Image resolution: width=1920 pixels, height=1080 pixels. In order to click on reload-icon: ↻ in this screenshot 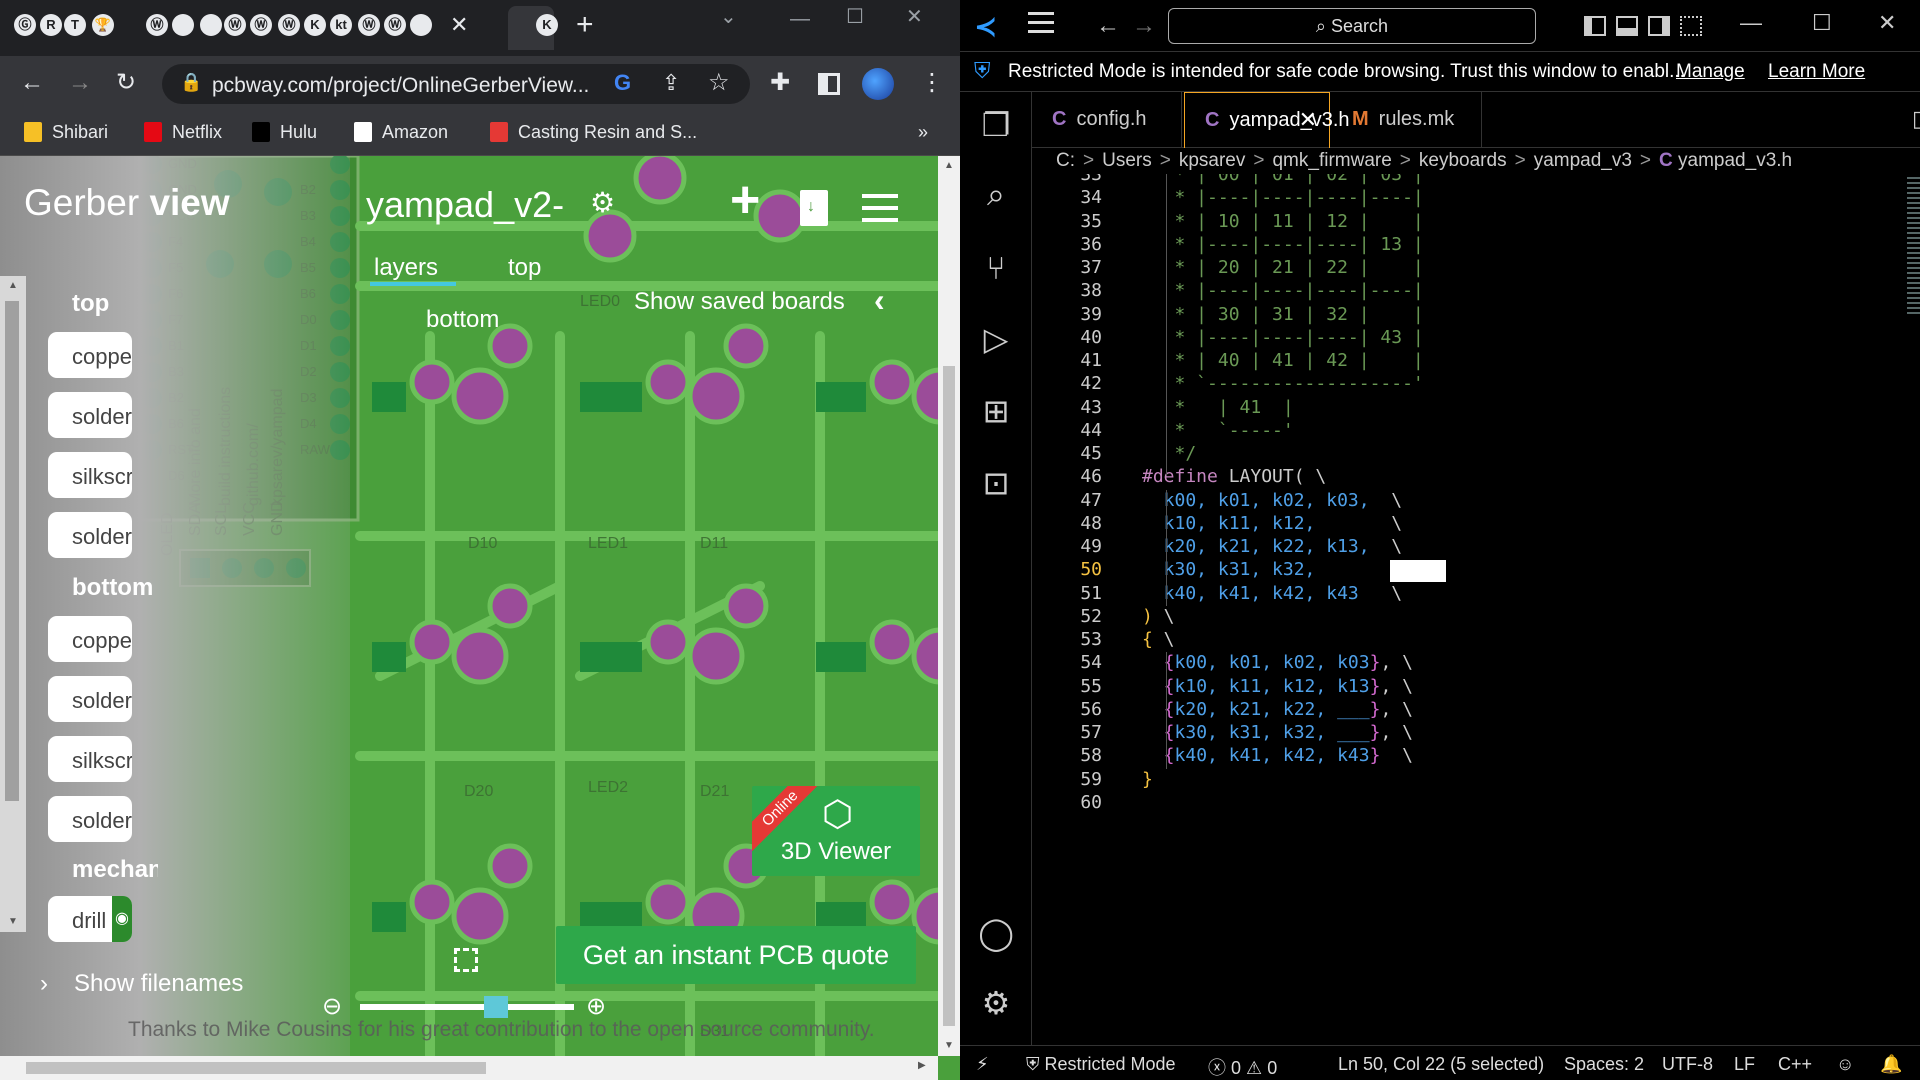, I will do `click(126, 83)`.